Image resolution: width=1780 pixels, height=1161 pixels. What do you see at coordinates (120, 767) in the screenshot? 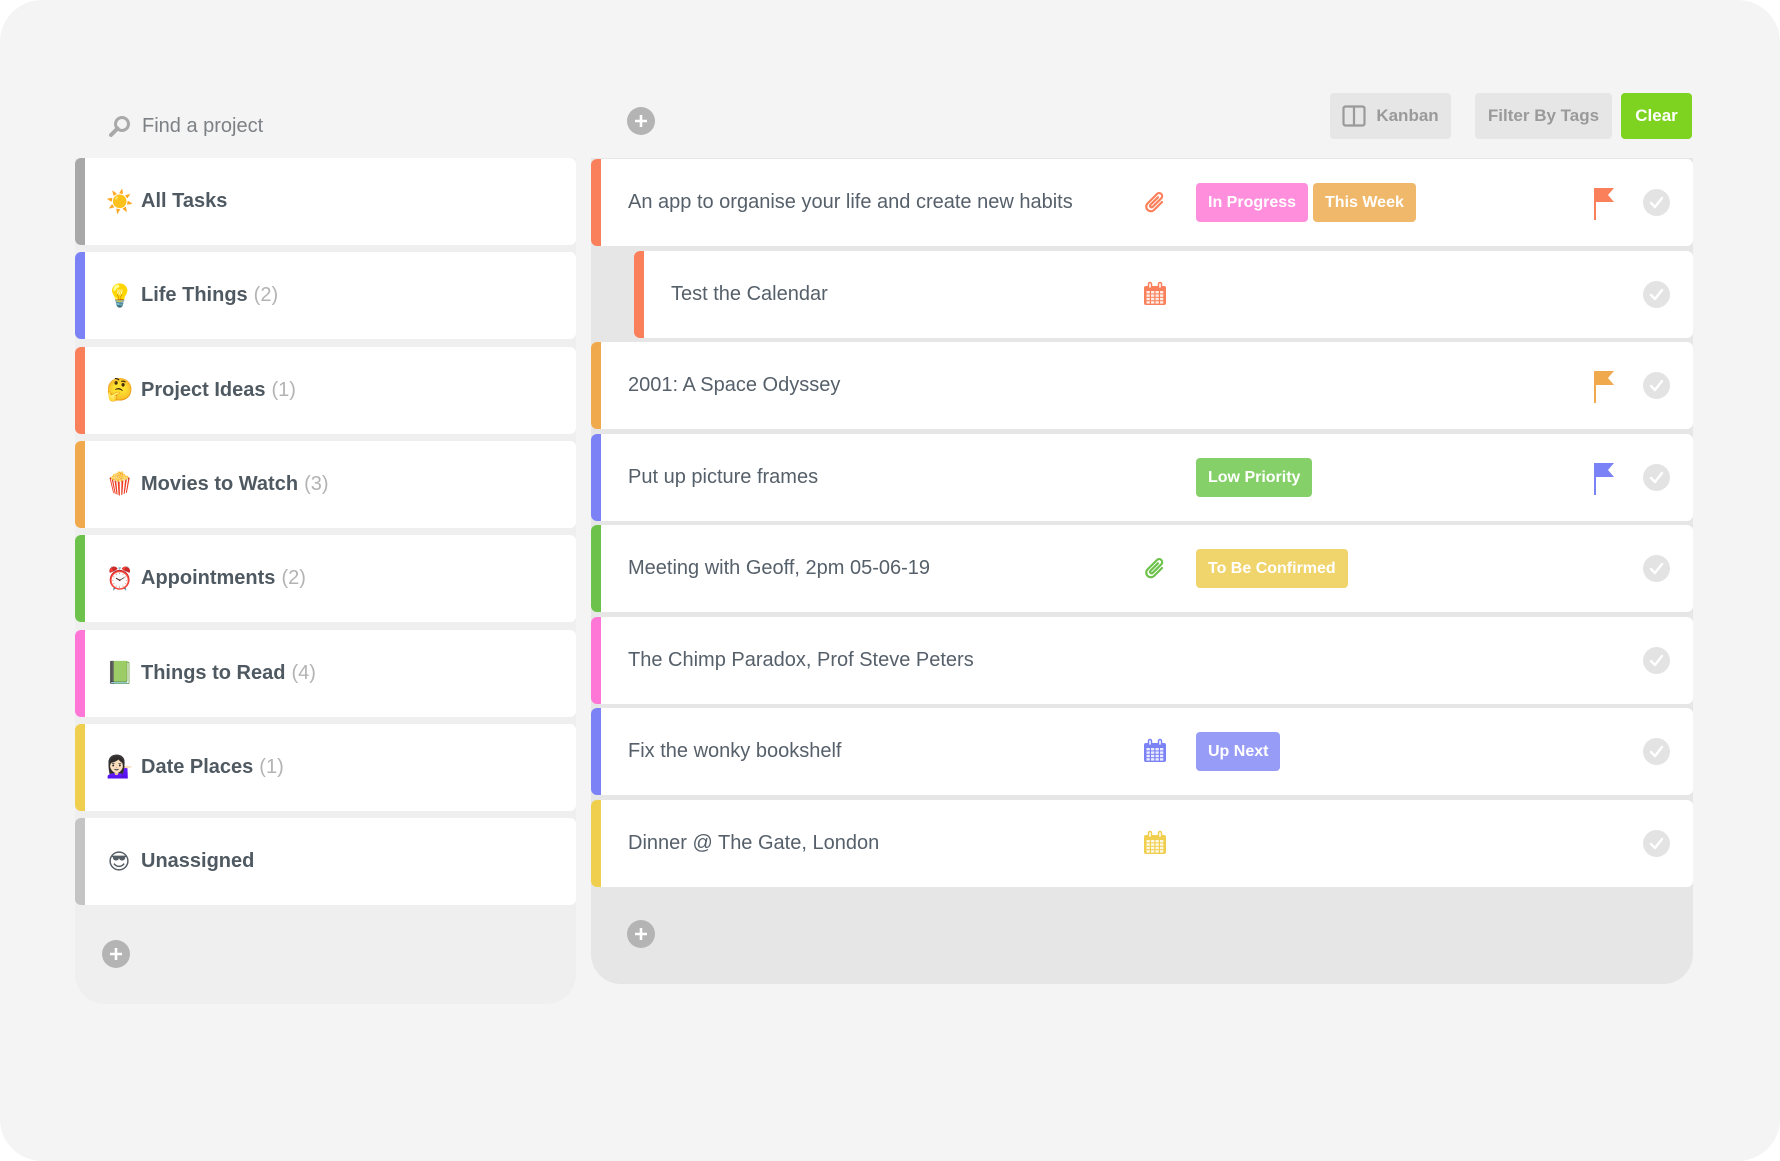
I see `project-emoji-icon: 💁🏻‍♀️` at bounding box center [120, 767].